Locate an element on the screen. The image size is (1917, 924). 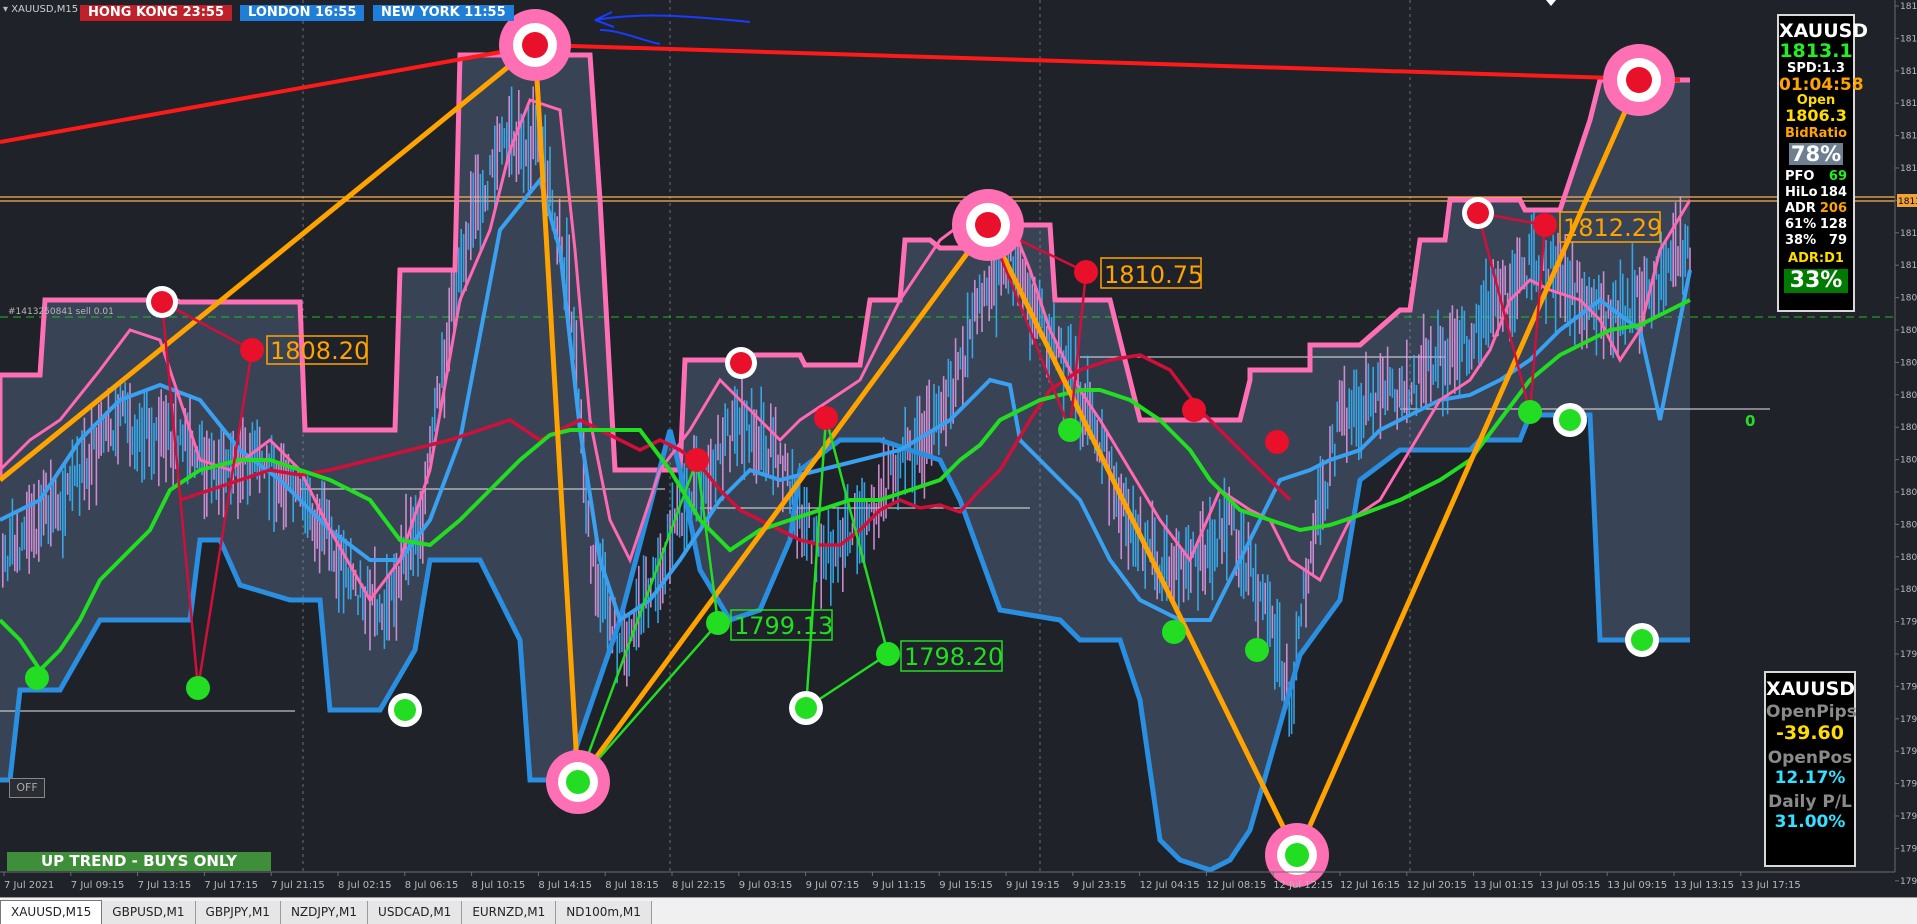
tab-nd100m-m1: ND100m,M1 is located at coordinates (604, 912).